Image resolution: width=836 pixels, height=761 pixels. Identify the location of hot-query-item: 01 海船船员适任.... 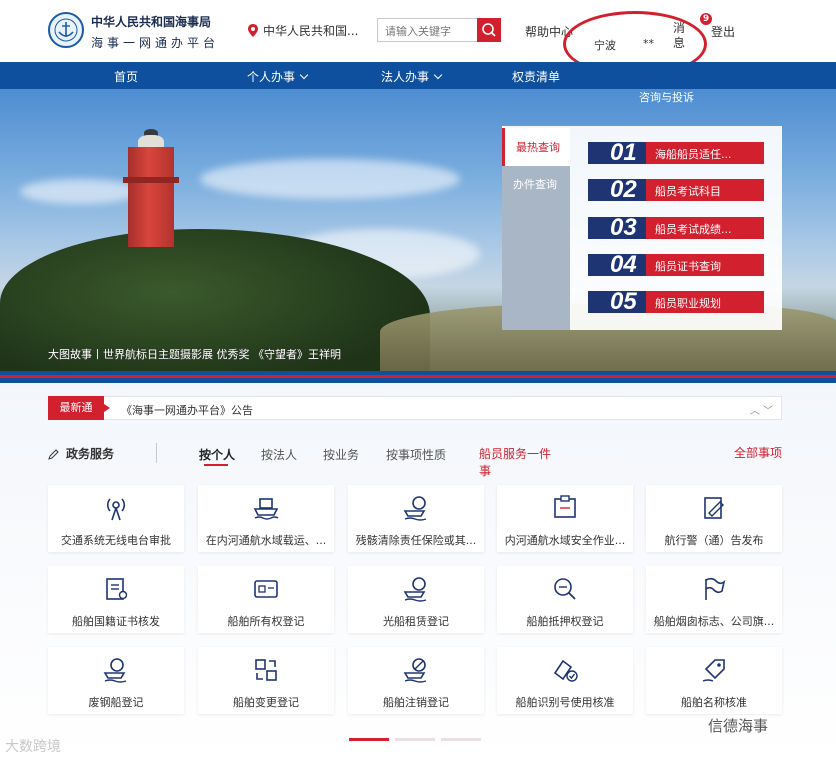
(676, 152).